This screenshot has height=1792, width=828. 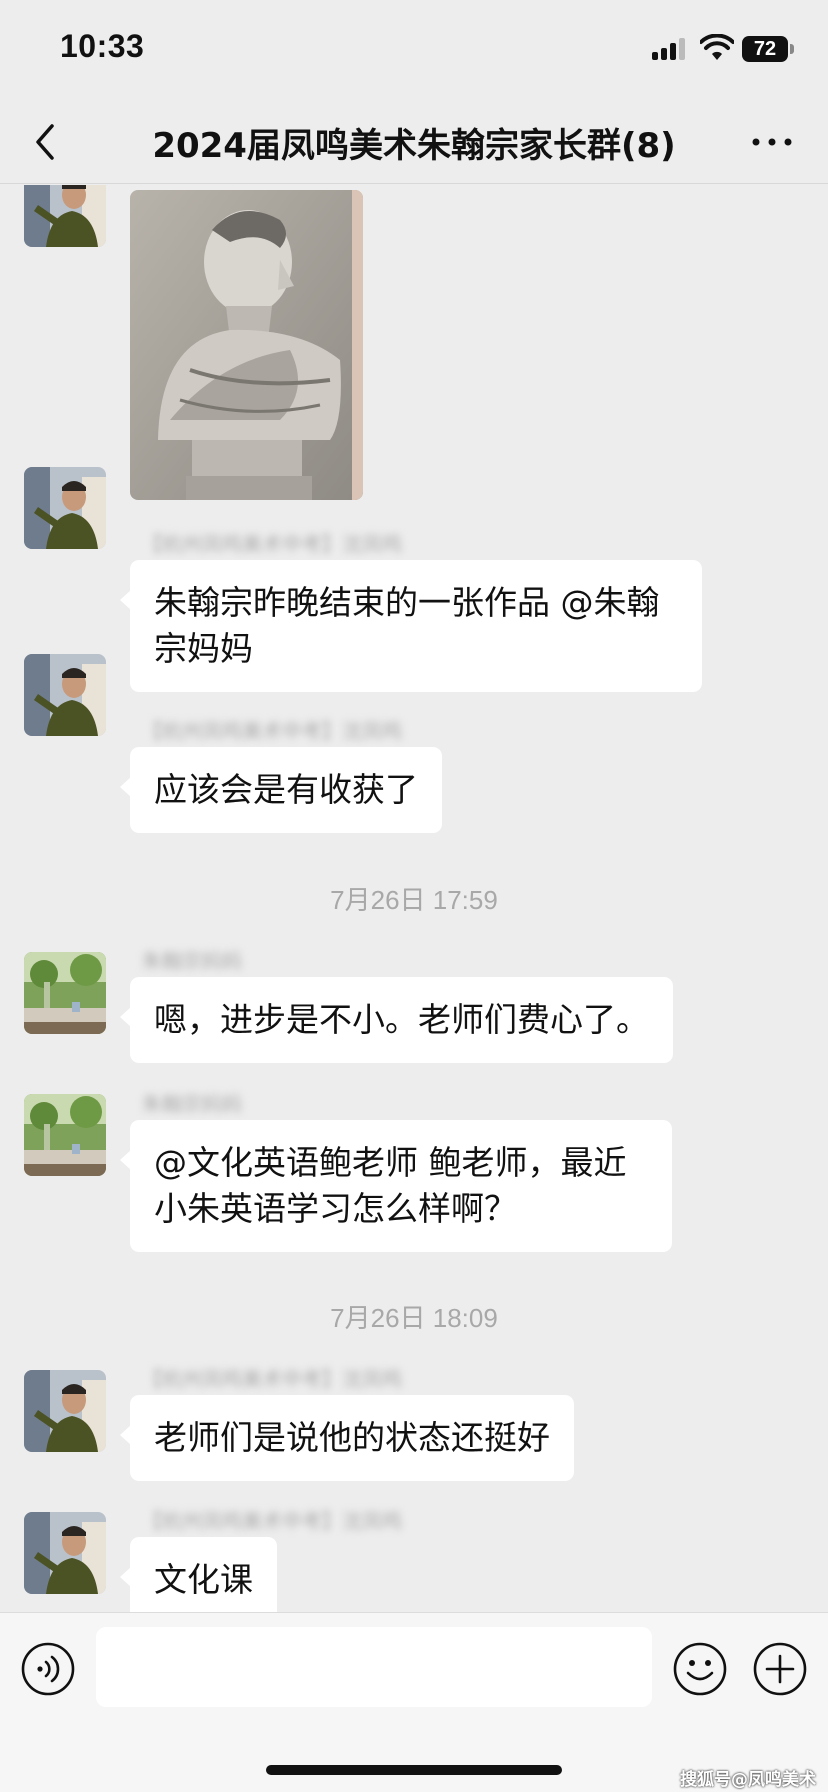 What do you see at coordinates (748, 1780) in the screenshot?
I see `watermark: 搜狐号@凤鸣美术` at bounding box center [748, 1780].